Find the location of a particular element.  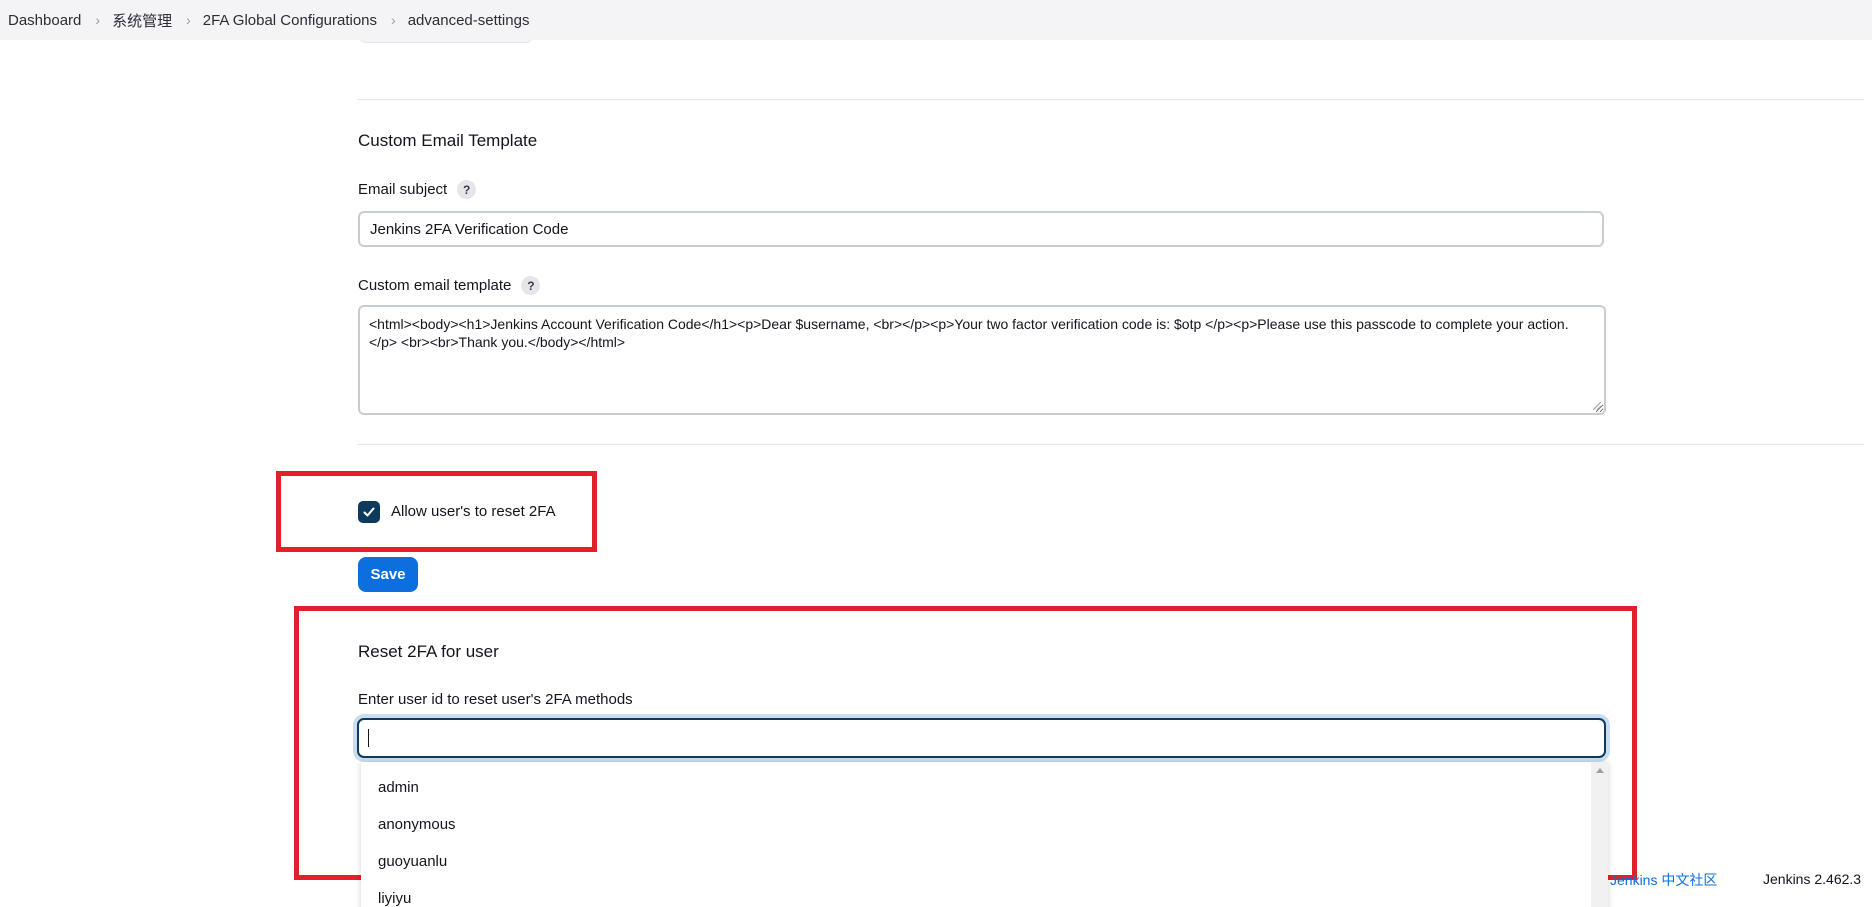

suggestion-anonymous: anonymous is located at coordinates (417, 824).